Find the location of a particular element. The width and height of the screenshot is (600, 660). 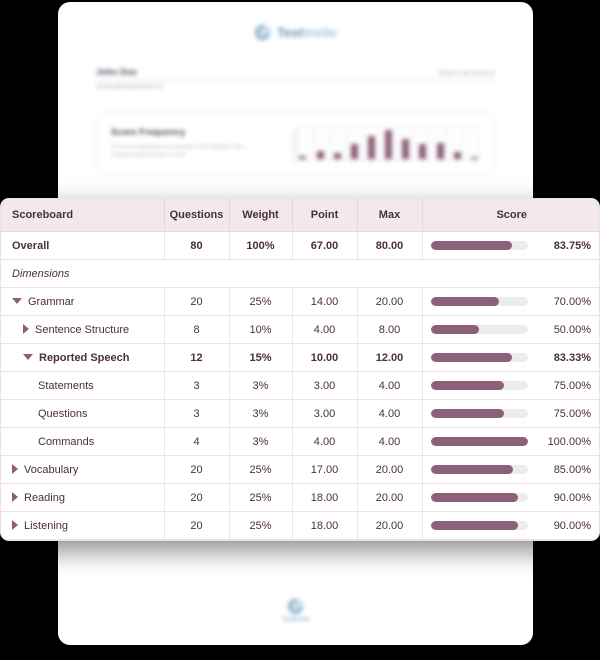

row-weight: 10% is located at coordinates (261, 329).